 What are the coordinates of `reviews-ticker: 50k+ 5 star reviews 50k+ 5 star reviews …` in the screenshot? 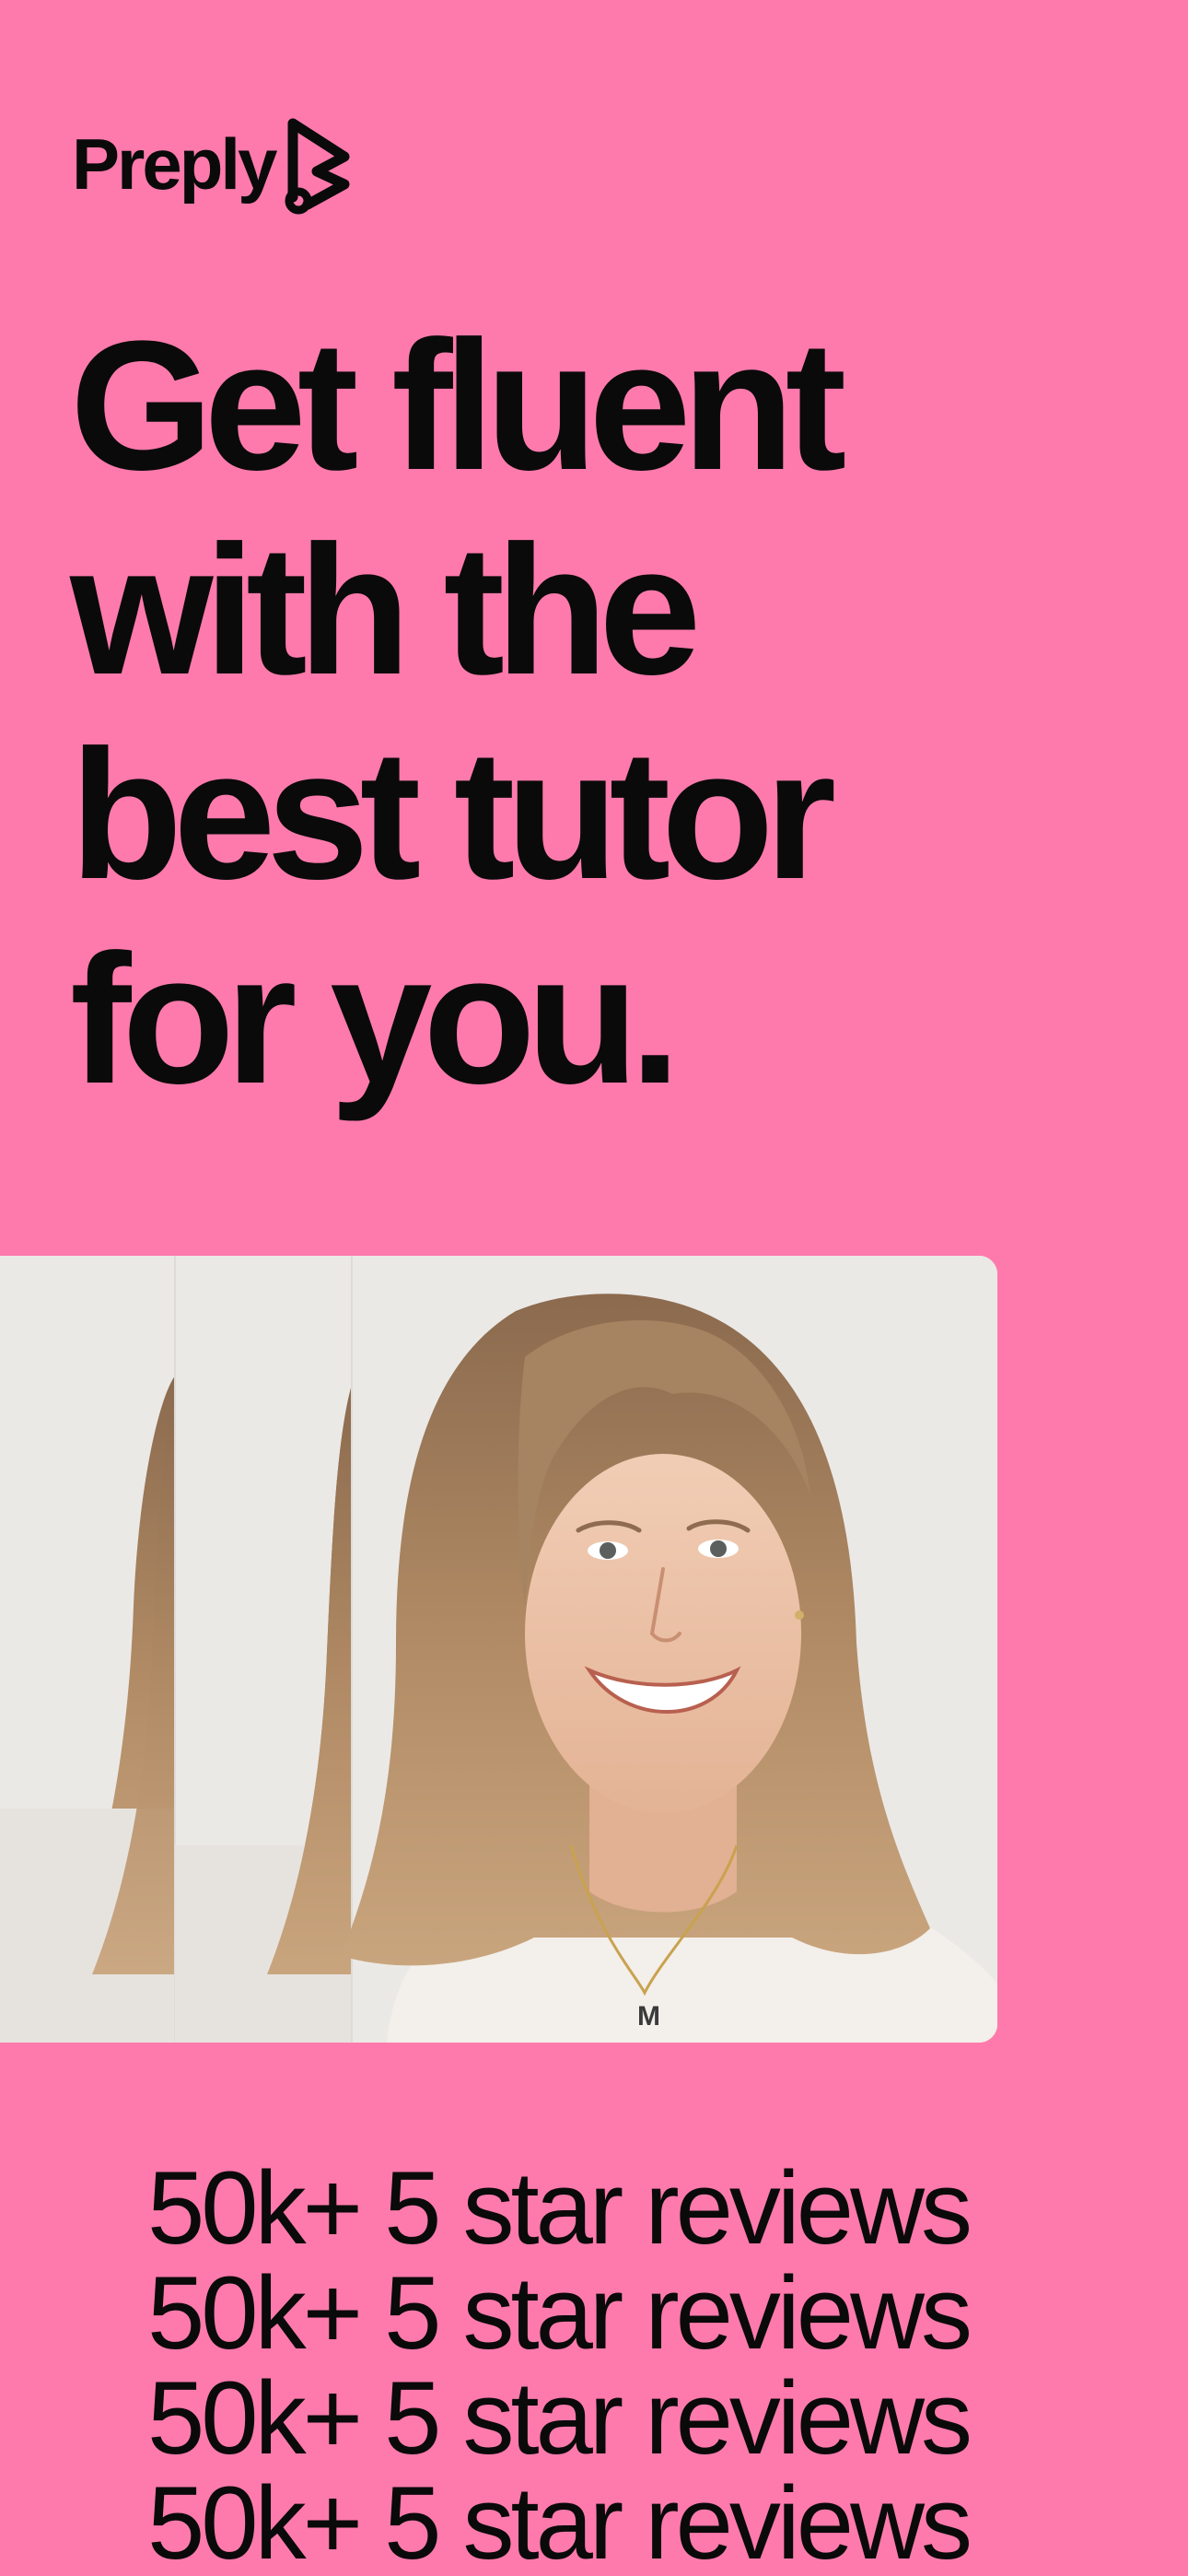 It's located at (658, 2366).